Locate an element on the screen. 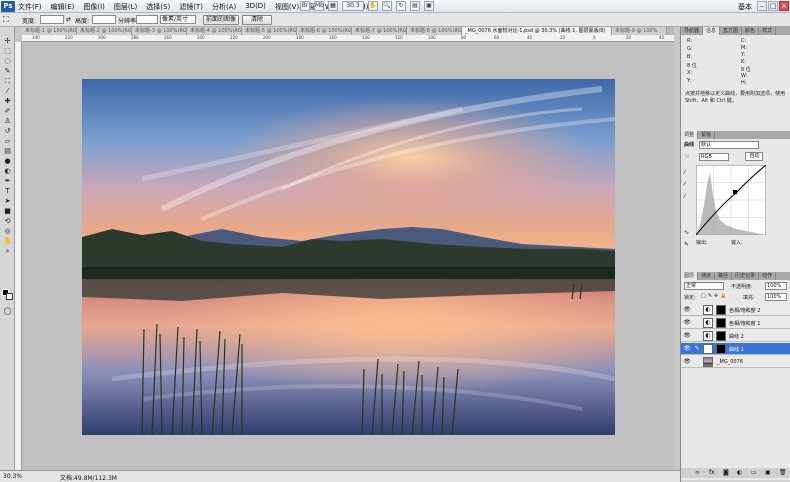 This screenshot has width=790, height=482. type-tool-icon: T is located at coordinates (7, 191).